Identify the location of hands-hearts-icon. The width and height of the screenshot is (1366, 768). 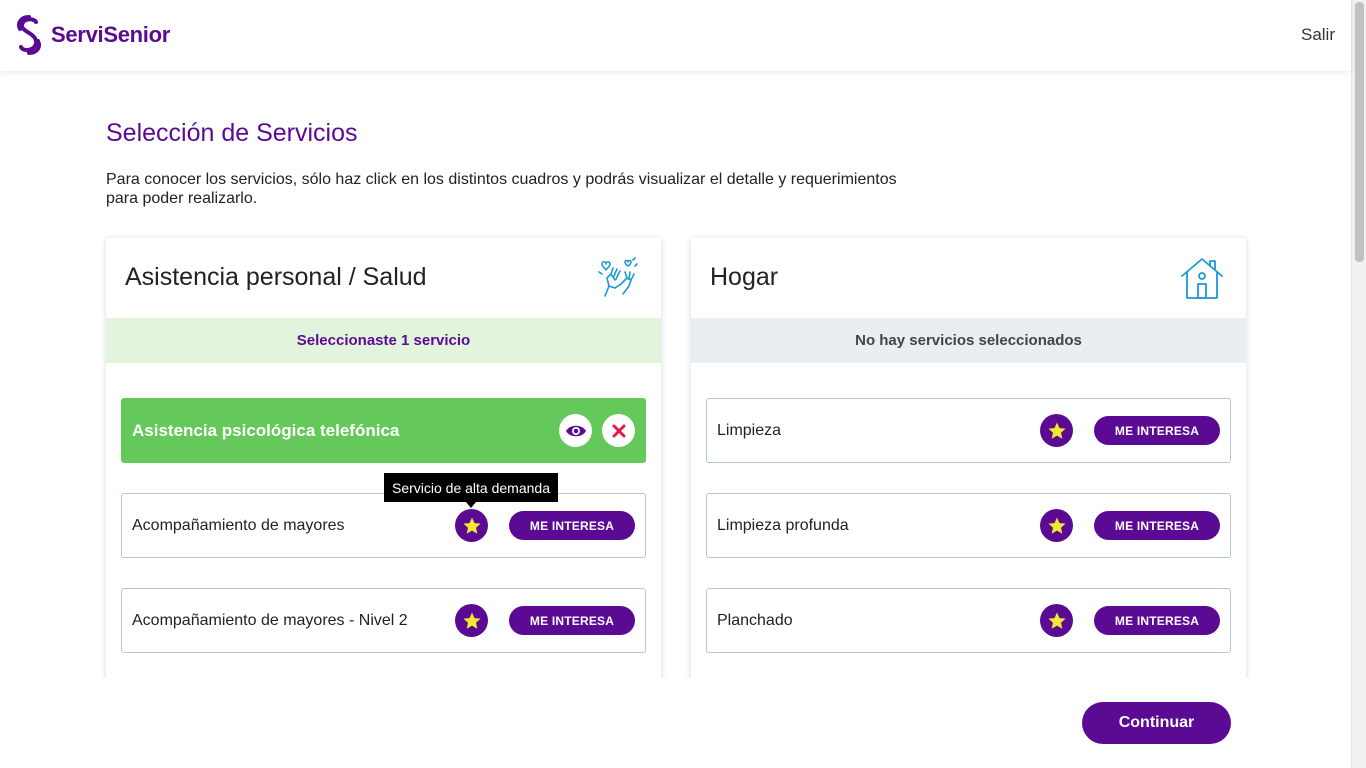
(618, 279).